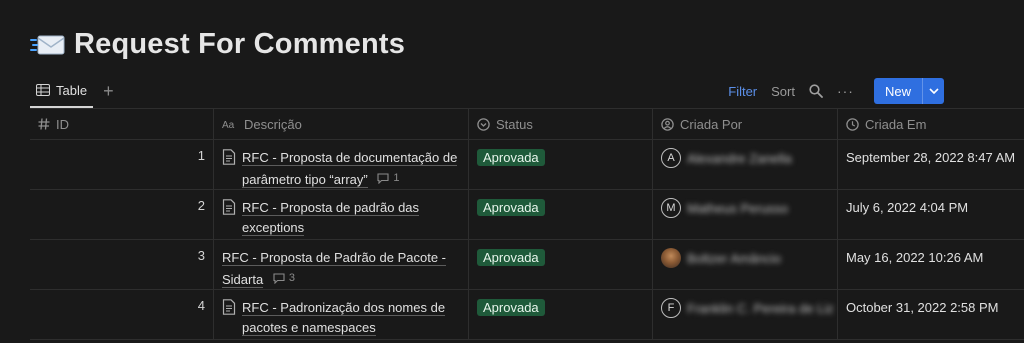 The width and height of the screenshot is (1024, 343). What do you see at coordinates (742, 91) in the screenshot?
I see `filter-button: Filter` at bounding box center [742, 91].